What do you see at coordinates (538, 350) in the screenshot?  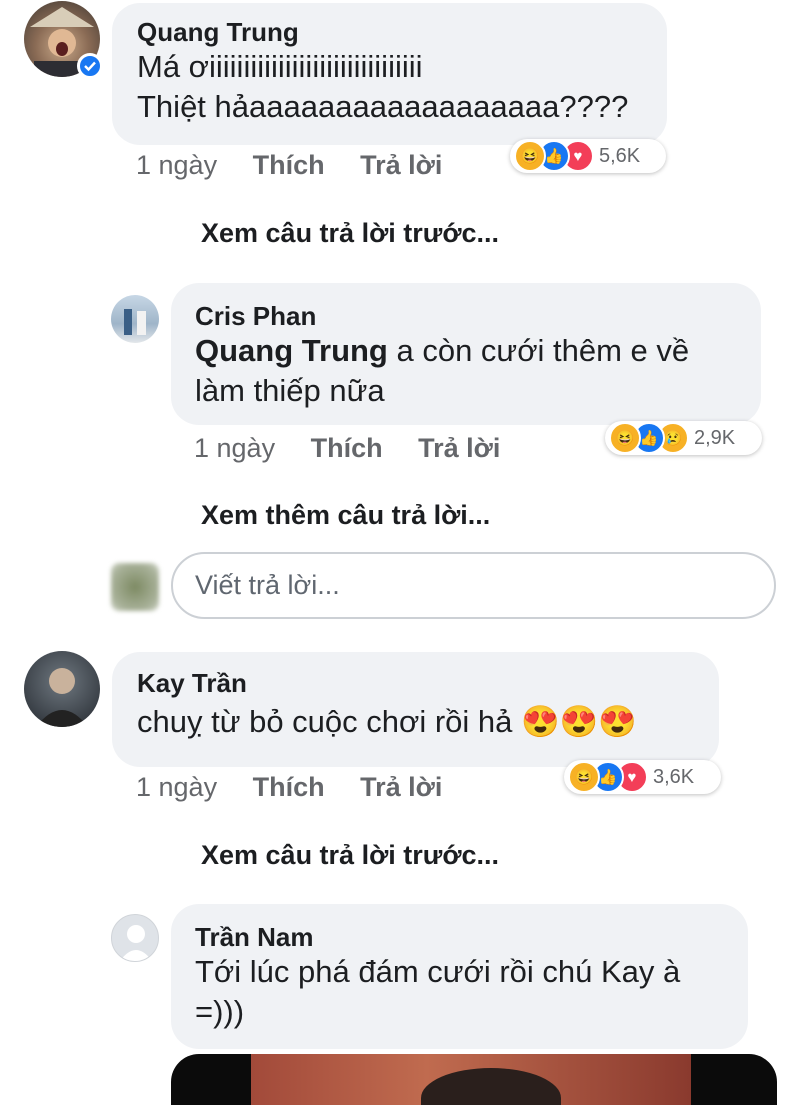 I see `reply-text: a còn cưới thêm e về` at bounding box center [538, 350].